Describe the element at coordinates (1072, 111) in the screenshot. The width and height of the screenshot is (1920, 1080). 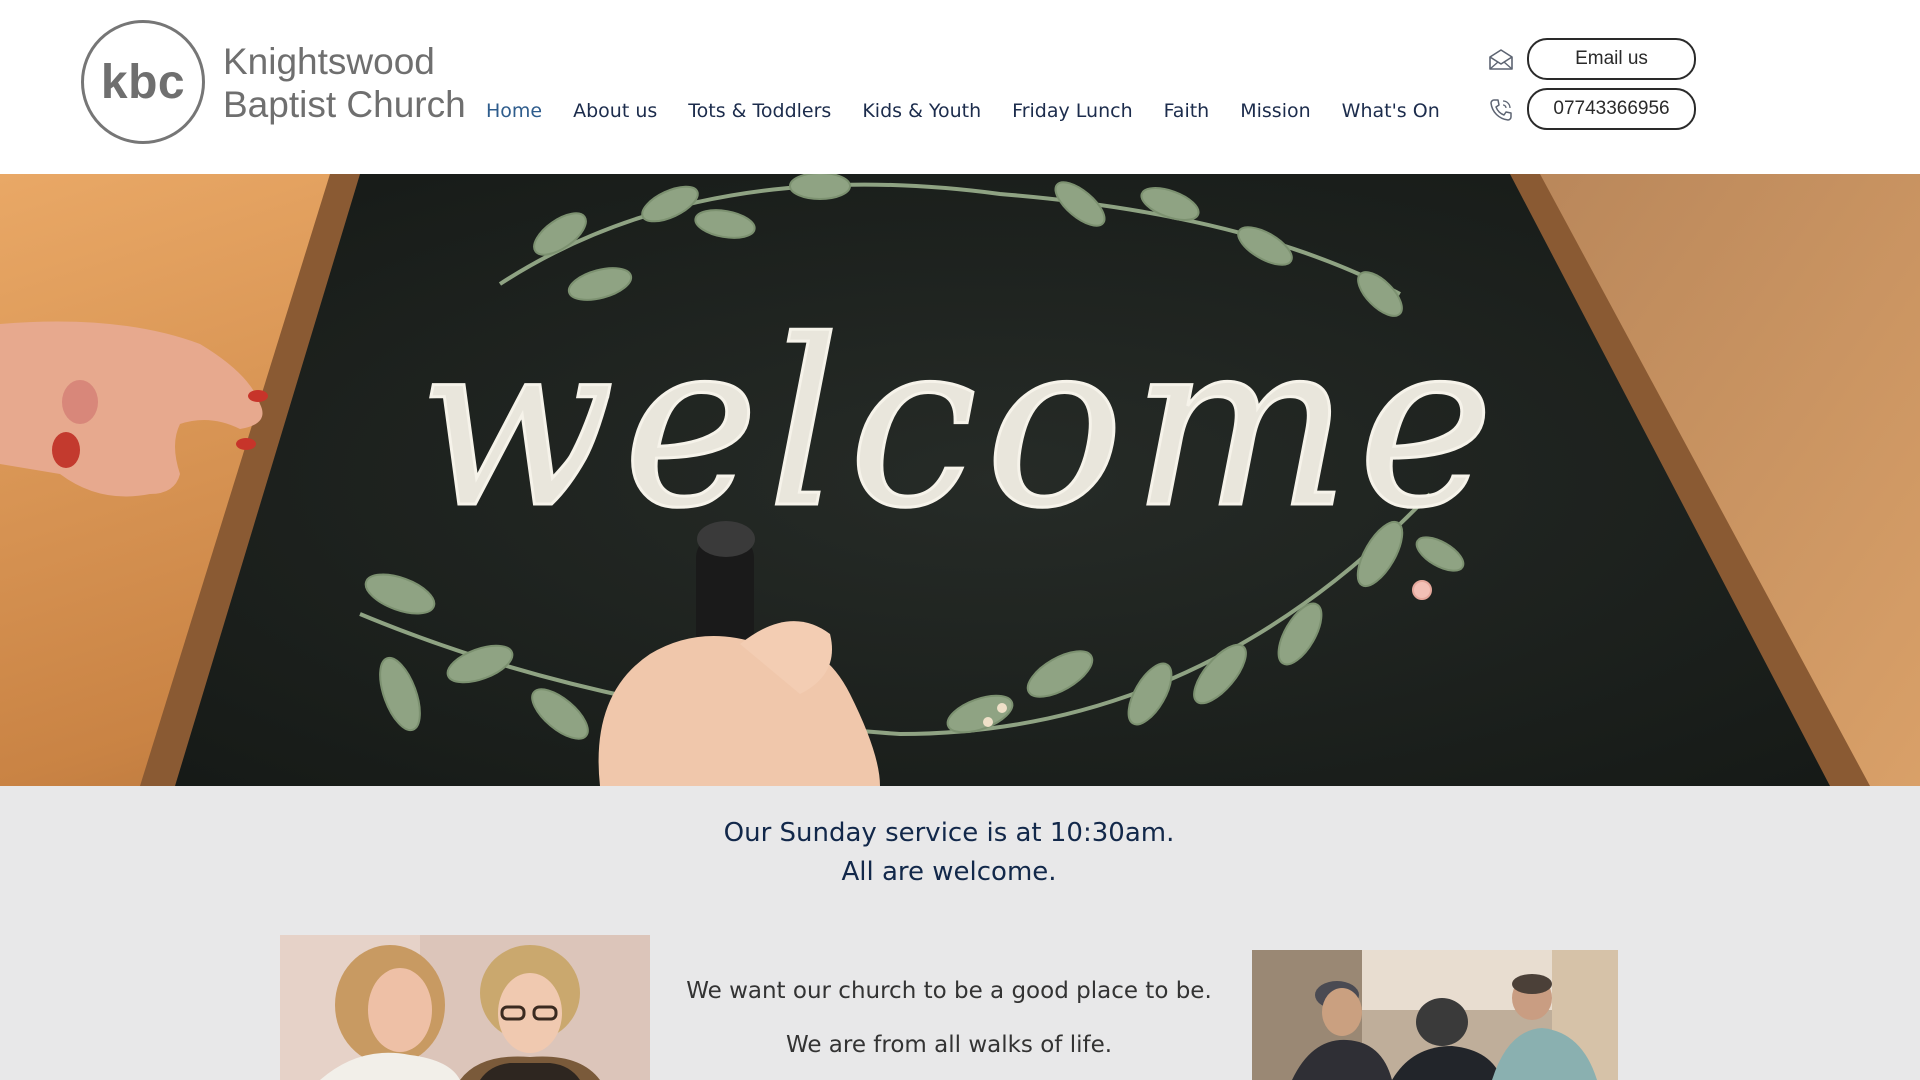
I see `nav-item-friday-lunch: Friday Lunch` at that location.